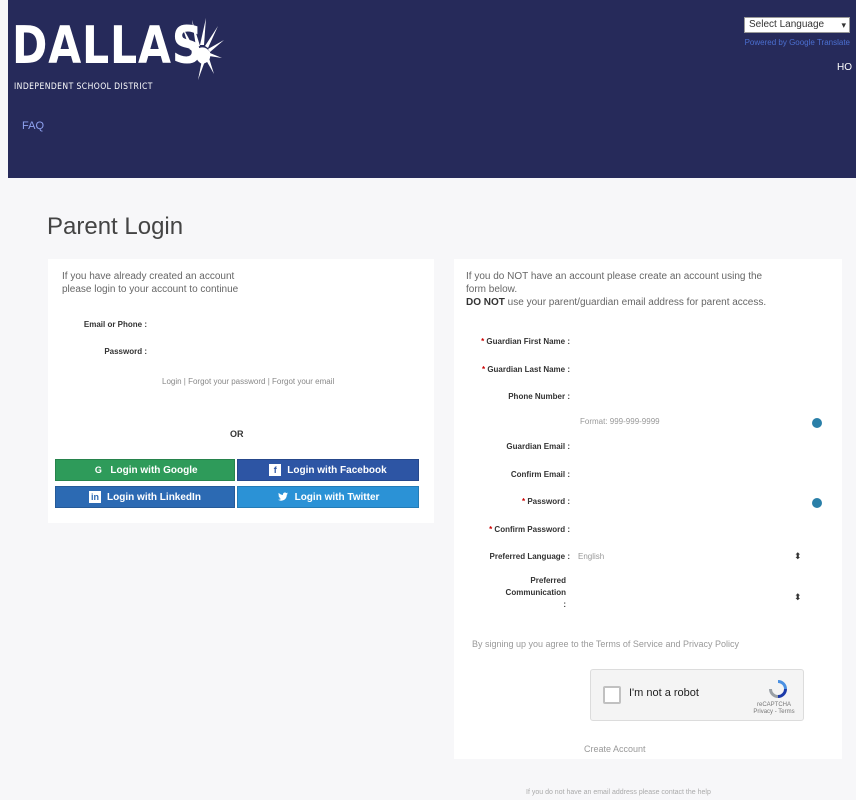 This screenshot has height=800, width=856. Describe the element at coordinates (538, 446) in the screenshot. I see `guardian-email-label: Guardian Email :` at that location.